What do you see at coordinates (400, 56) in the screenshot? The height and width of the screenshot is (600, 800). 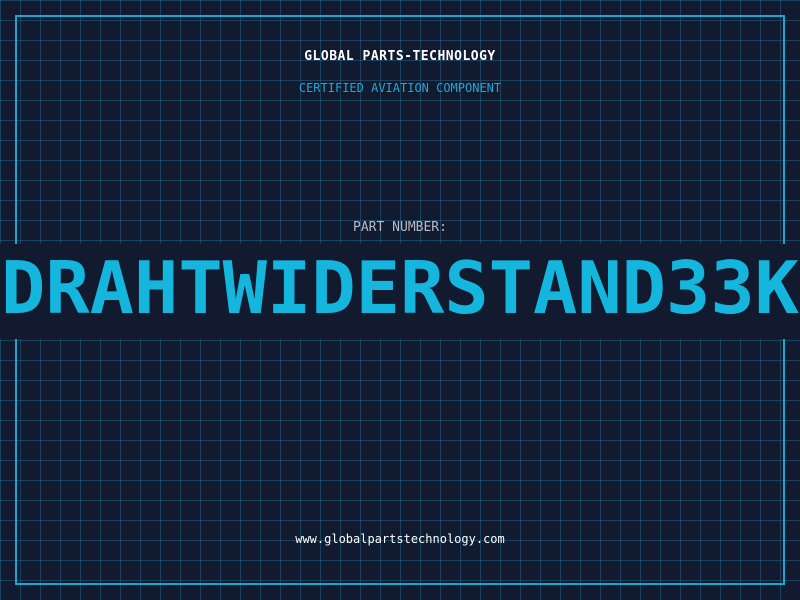 I see `company-name: GLOBAL PARTS-TECHNOLOGY` at bounding box center [400, 56].